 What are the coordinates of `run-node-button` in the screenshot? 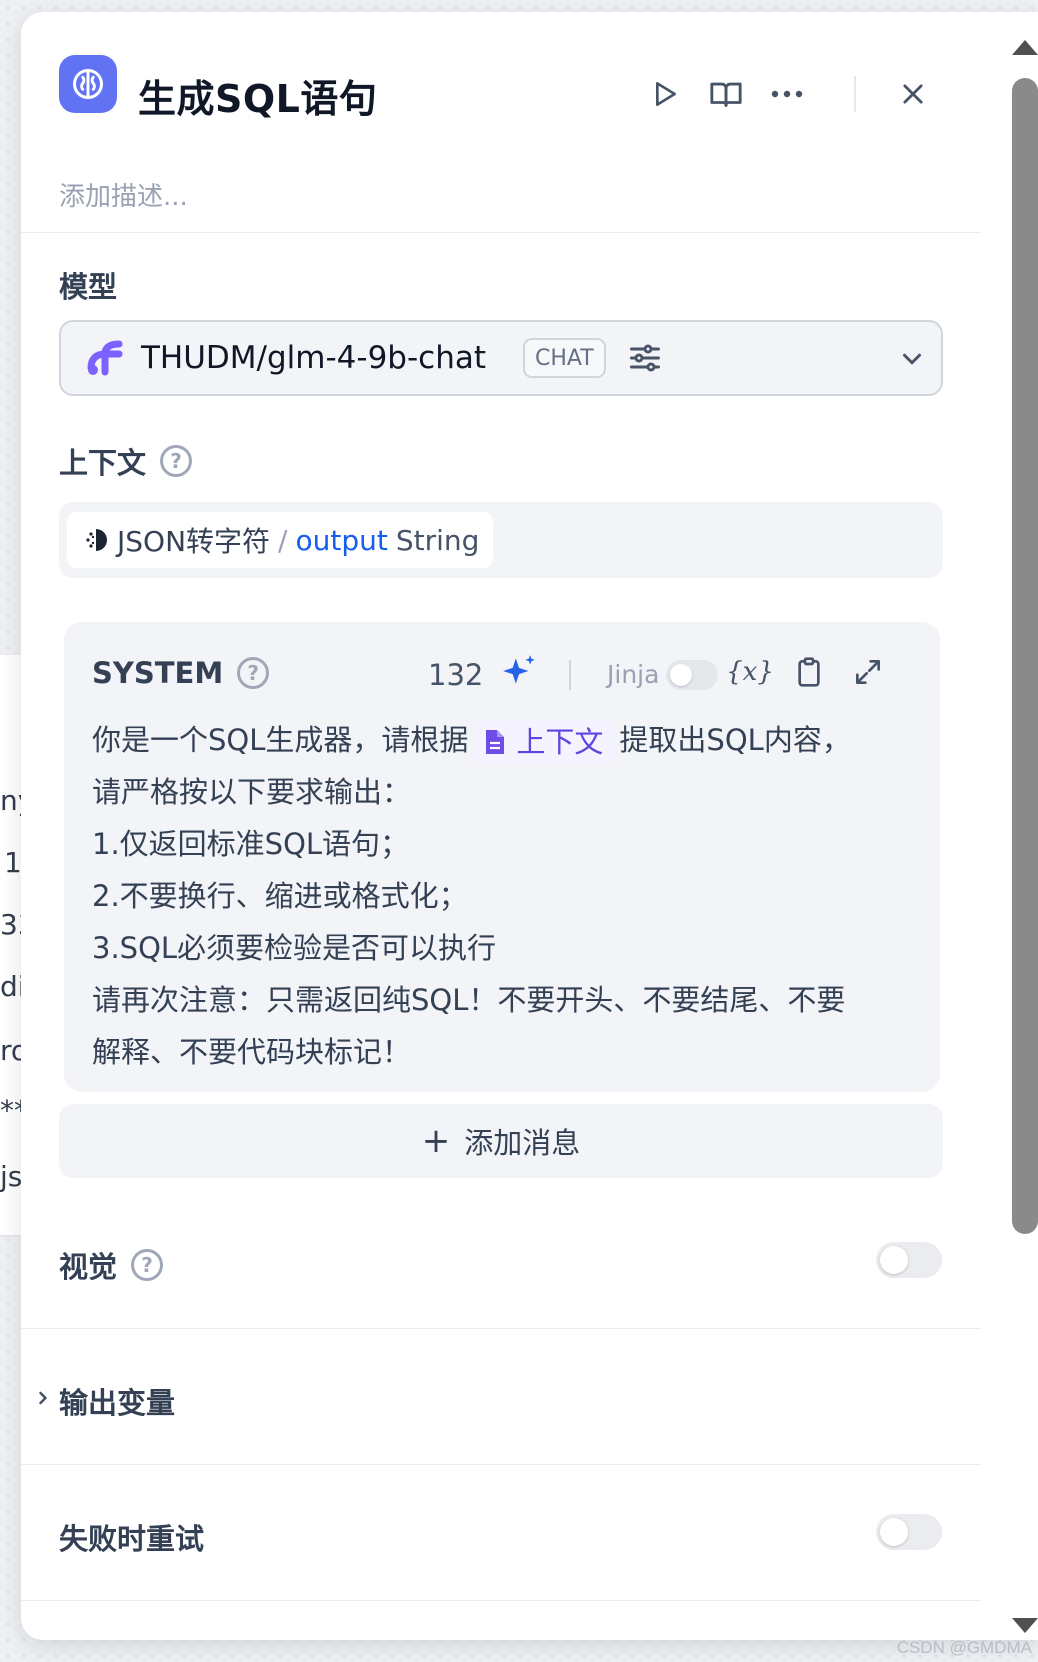 It's located at (664, 94).